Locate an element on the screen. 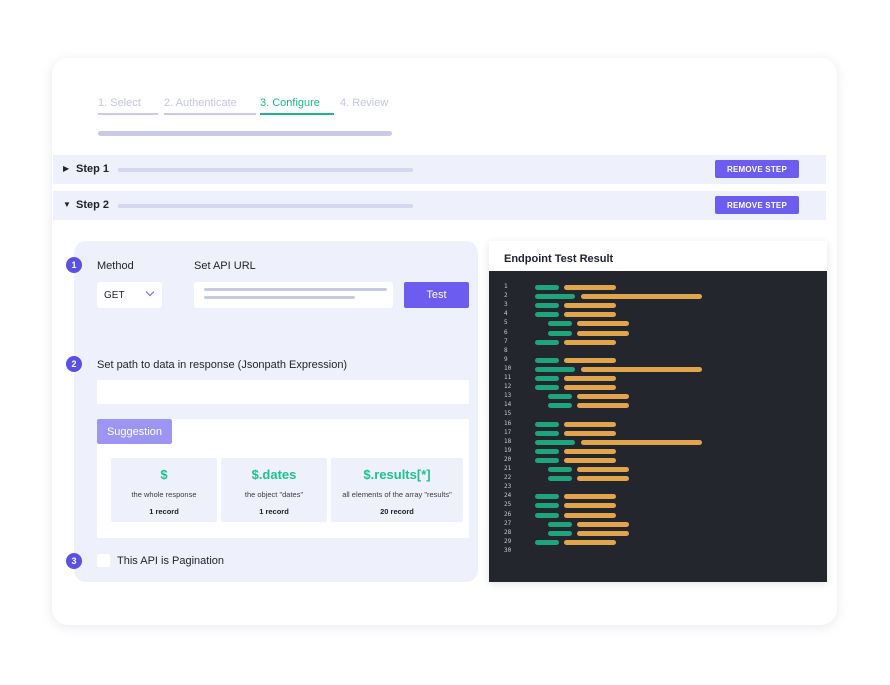 Image resolution: width=890 pixels, height=685 pixels. tab-review: 4. Review is located at coordinates (364, 105).